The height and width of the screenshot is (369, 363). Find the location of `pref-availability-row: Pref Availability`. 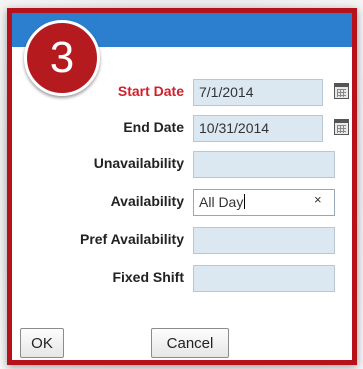

pref-availability-row: Pref Availability is located at coordinates (182, 241).